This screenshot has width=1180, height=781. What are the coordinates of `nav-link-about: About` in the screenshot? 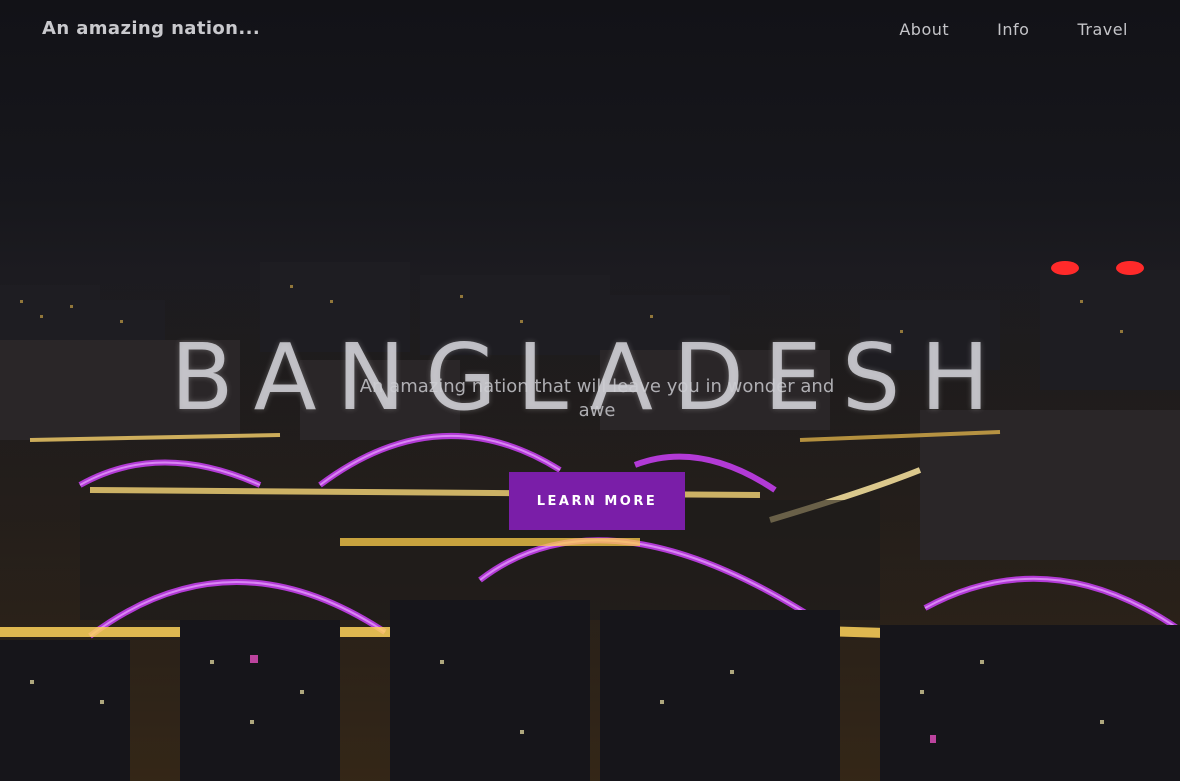 It's located at (924, 29).